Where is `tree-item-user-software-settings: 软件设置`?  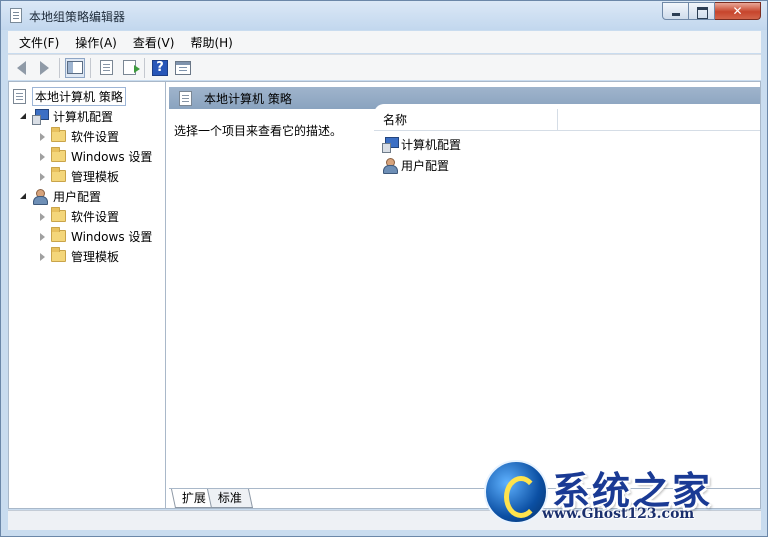
tree-item-user-software-settings: 软件设置 is located at coordinates (78, 216).